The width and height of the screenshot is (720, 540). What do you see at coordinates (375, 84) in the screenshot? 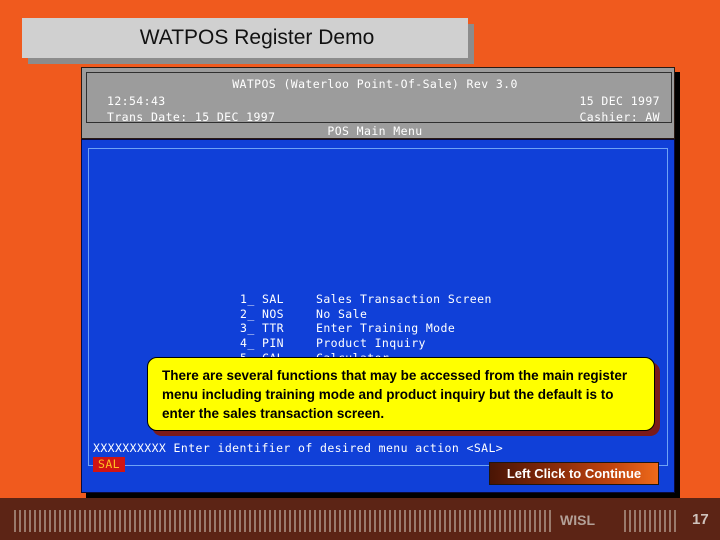
I see `app-title-line: WATPOS (Waterloo Point-Of-Sale) Rev 3.0` at bounding box center [375, 84].